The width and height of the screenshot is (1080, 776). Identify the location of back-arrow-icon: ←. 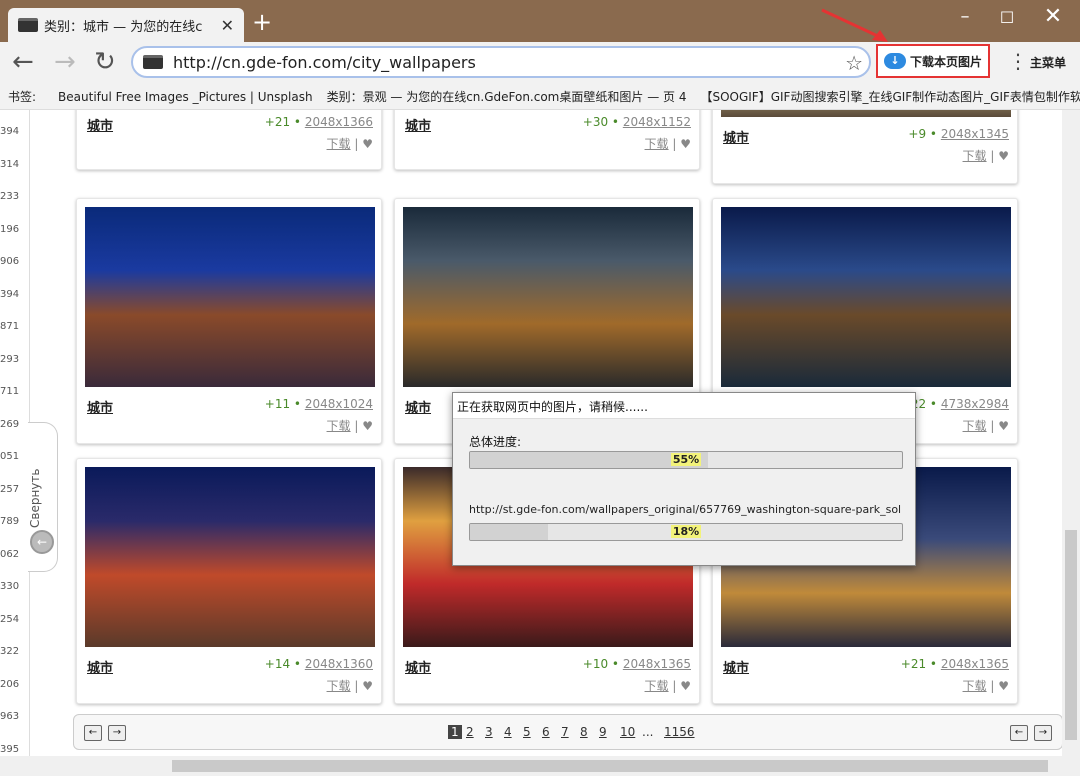
(23, 62).